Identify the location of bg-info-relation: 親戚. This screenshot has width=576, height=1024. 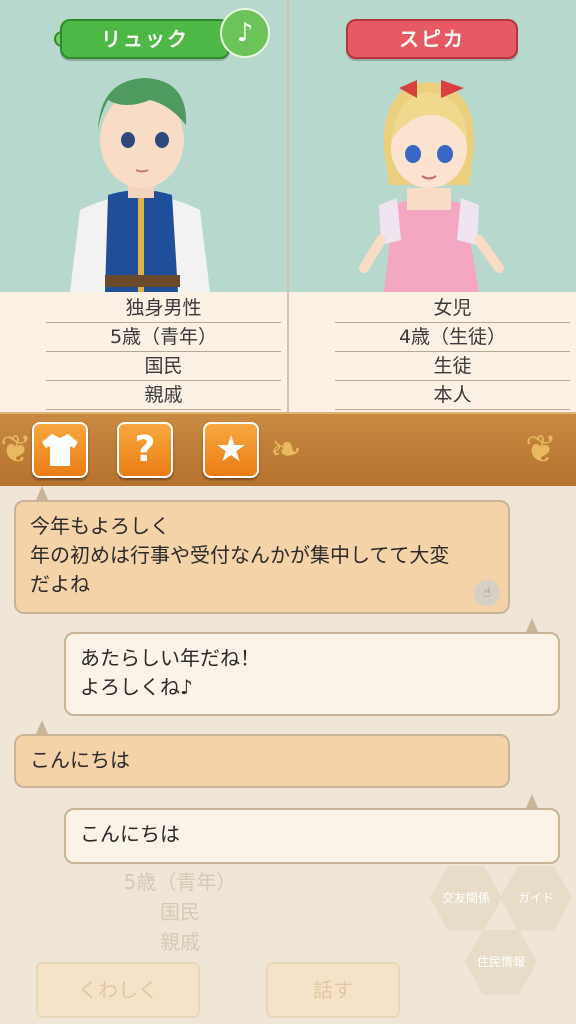
(180, 942).